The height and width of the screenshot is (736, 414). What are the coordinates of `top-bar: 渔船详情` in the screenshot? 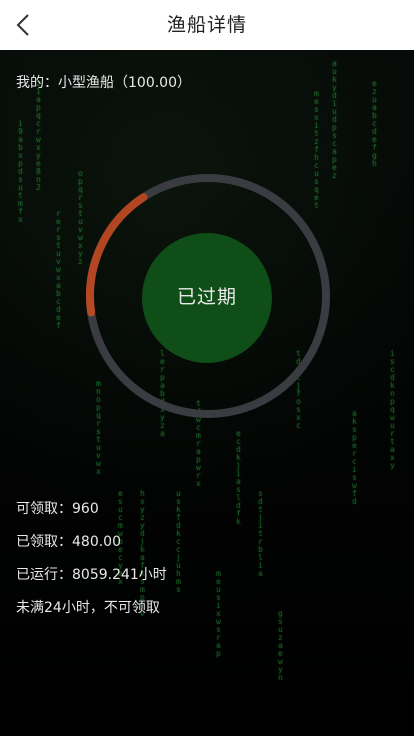 It's located at (207, 25).